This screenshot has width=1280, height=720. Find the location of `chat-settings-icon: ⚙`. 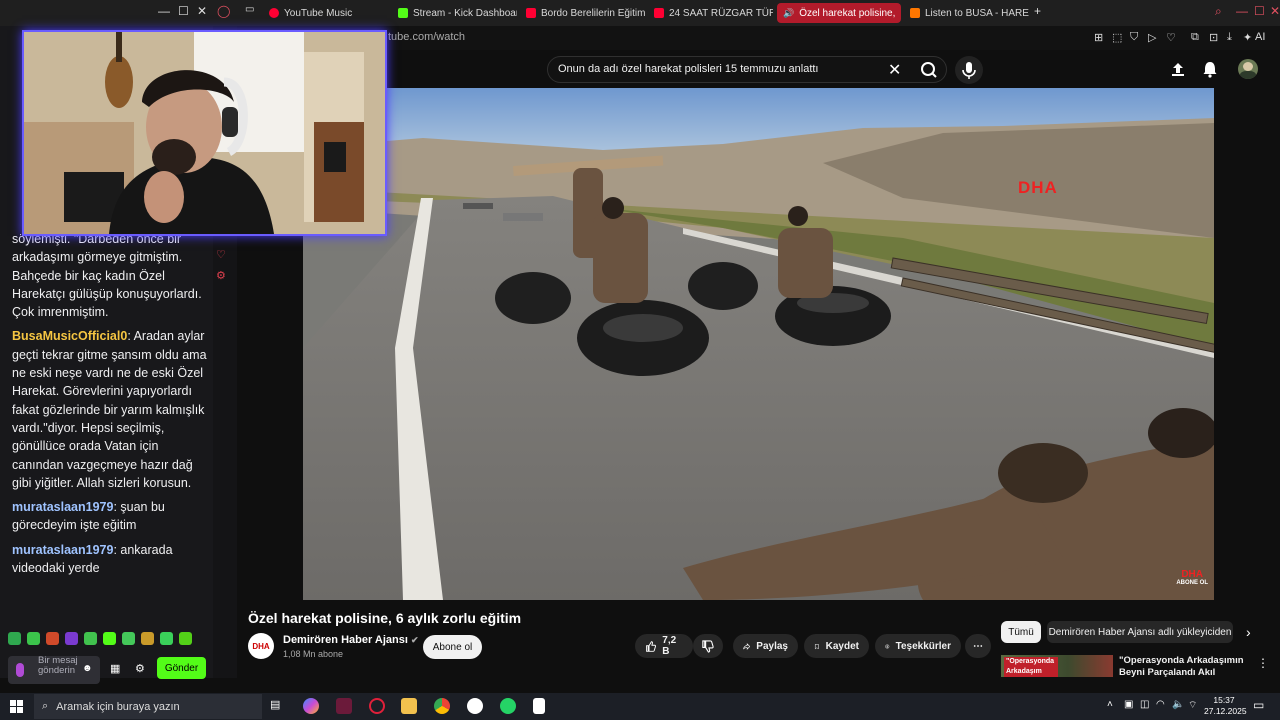

chat-settings-icon: ⚙ is located at coordinates (221, 275).